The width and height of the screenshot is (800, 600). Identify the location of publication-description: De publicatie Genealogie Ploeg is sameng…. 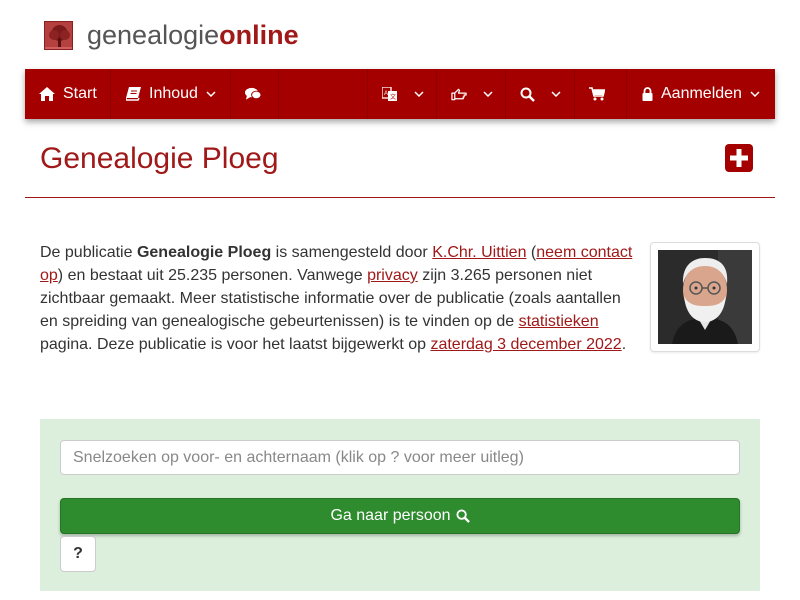
(337, 298).